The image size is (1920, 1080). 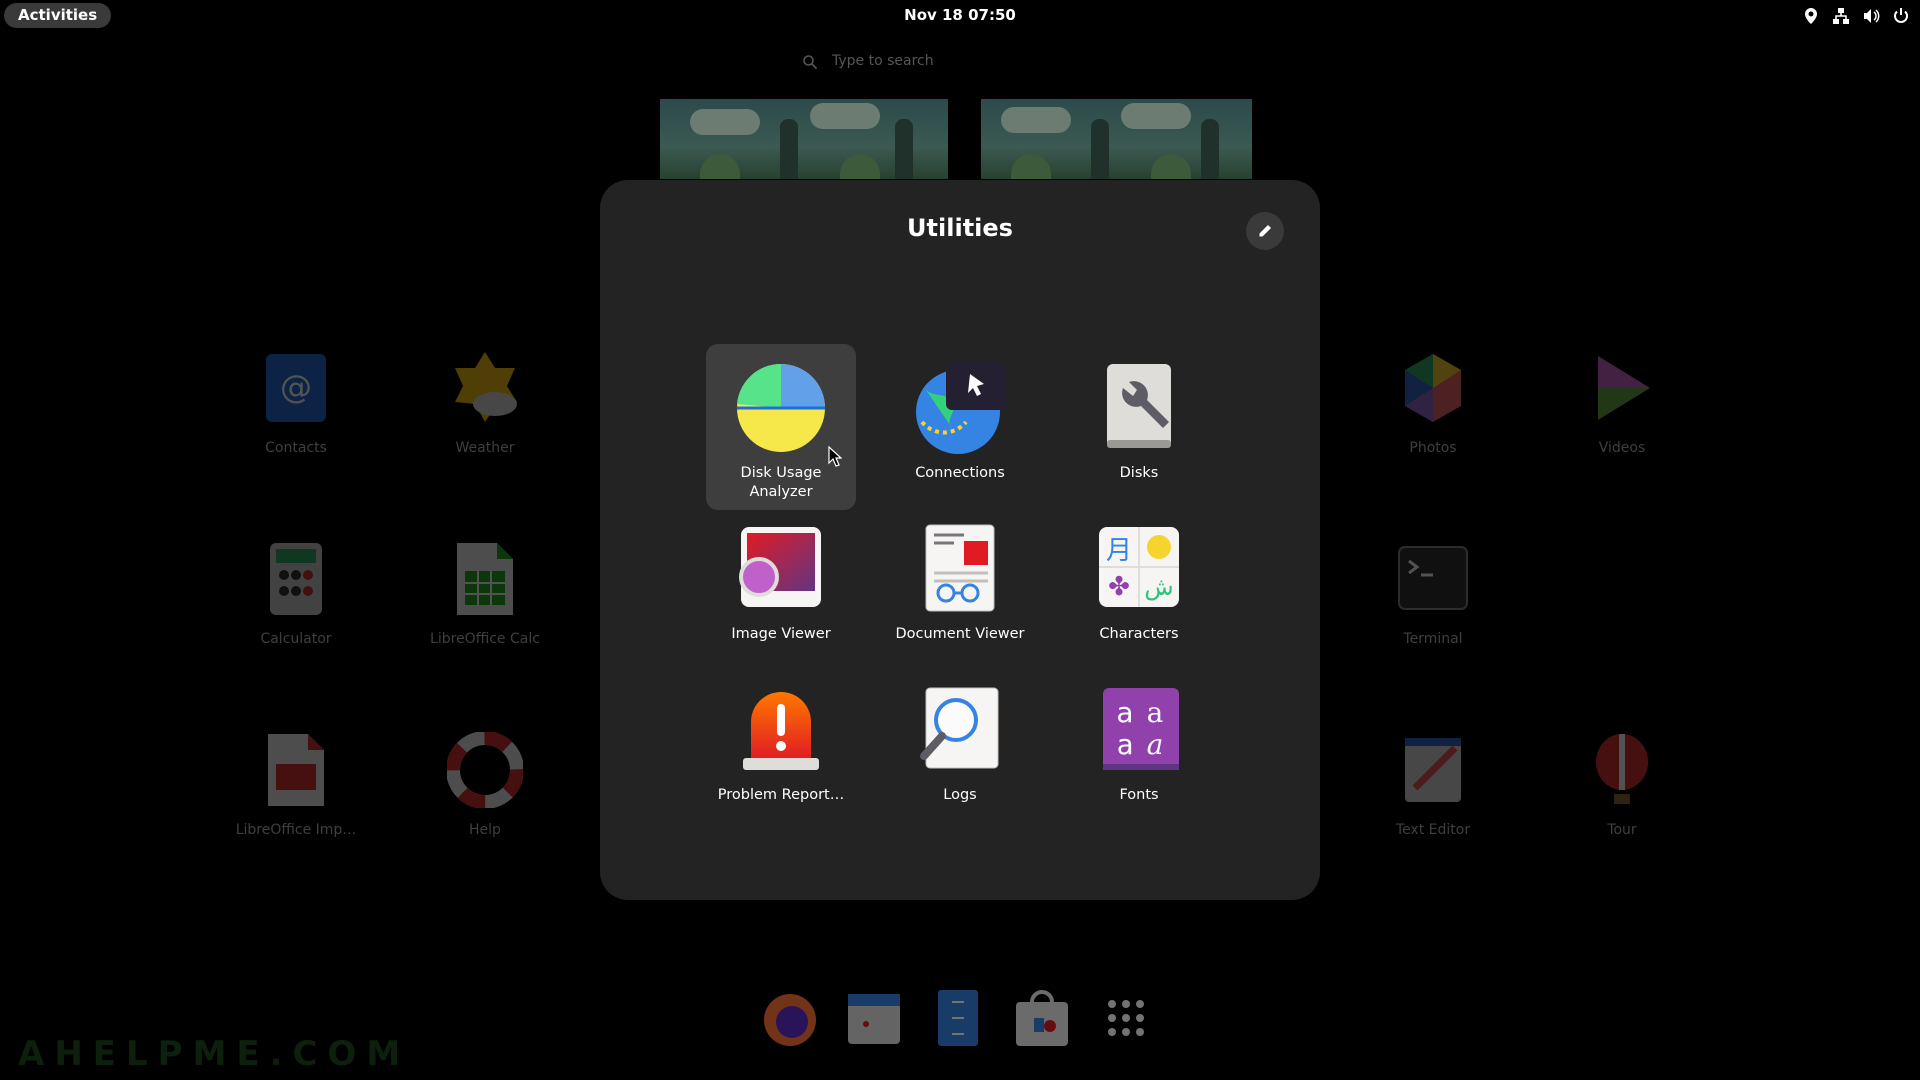 What do you see at coordinates (296, 579) in the screenshot?
I see `calculator-icon` at bounding box center [296, 579].